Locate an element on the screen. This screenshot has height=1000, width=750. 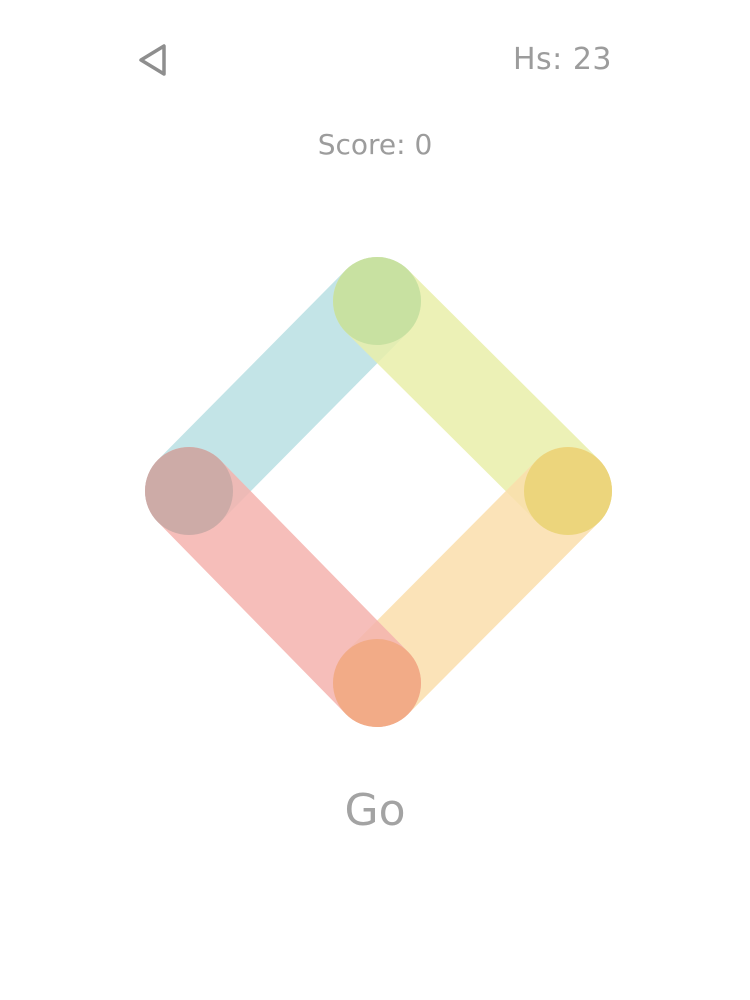
score-label: Score: 0 is located at coordinates (375, 144).